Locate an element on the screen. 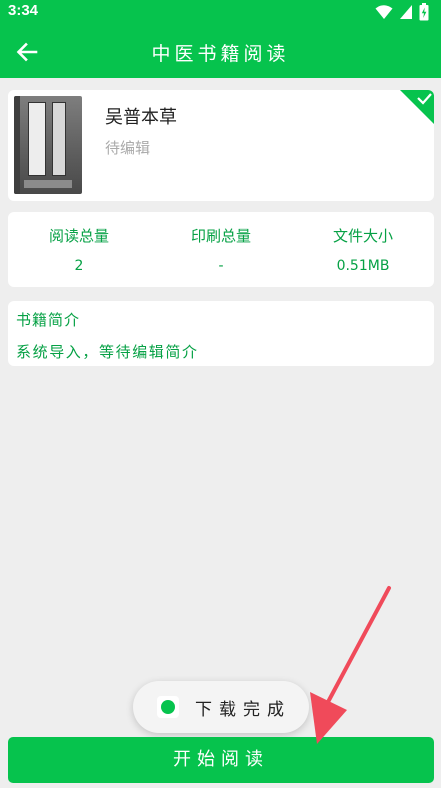 This screenshot has height=788, width=441. book-stats-card: 阅读总量 2 印刷总量 - 文件大小 0.51MB is located at coordinates (221, 249).